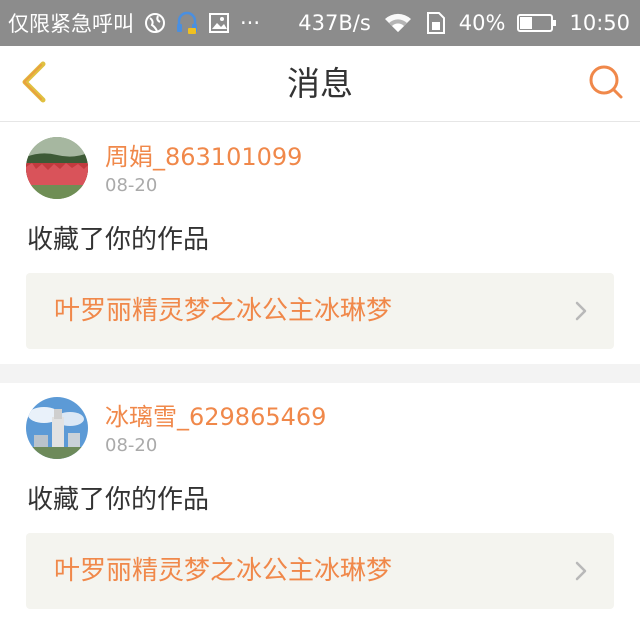 This screenshot has width=640, height=642. What do you see at coordinates (250, 23) in the screenshot?
I see `more-indicator: ···` at bounding box center [250, 23].